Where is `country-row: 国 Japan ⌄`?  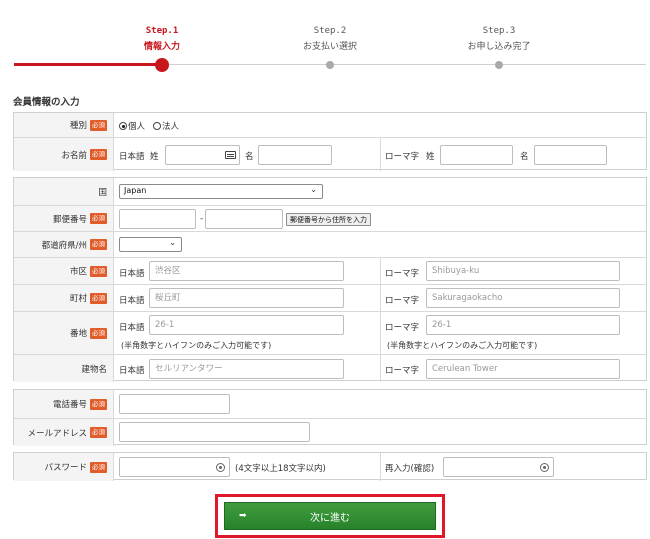 country-row: 国 Japan ⌄ is located at coordinates (330, 191).